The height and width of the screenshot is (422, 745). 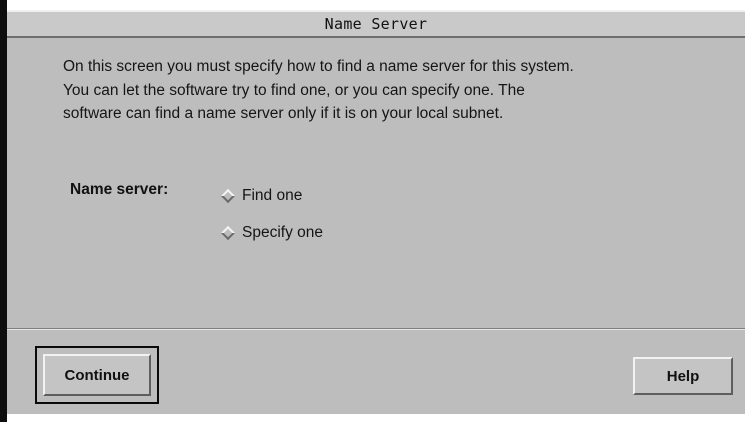 I want to click on window-bottom-edge, so click(x=376, y=418).